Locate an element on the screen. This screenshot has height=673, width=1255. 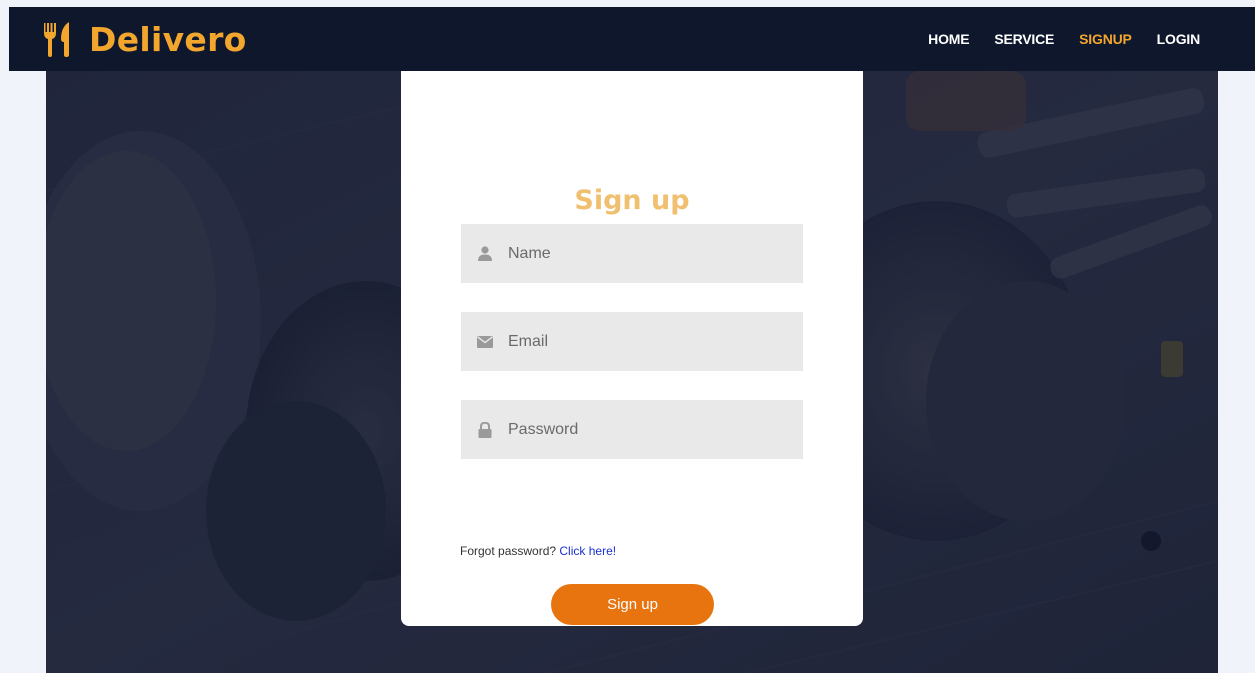
signup-button: Sign up is located at coordinates (632, 604).